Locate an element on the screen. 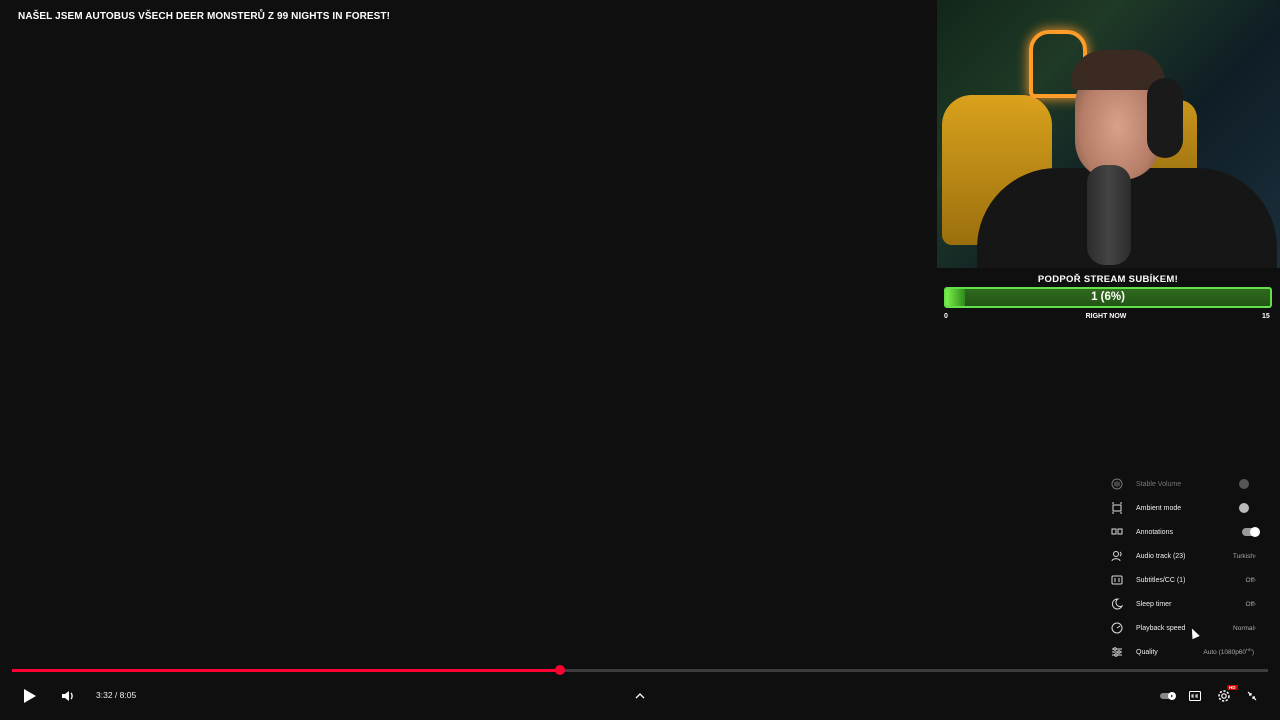  exit-fullscreen-icon is located at coordinates (1252, 696).